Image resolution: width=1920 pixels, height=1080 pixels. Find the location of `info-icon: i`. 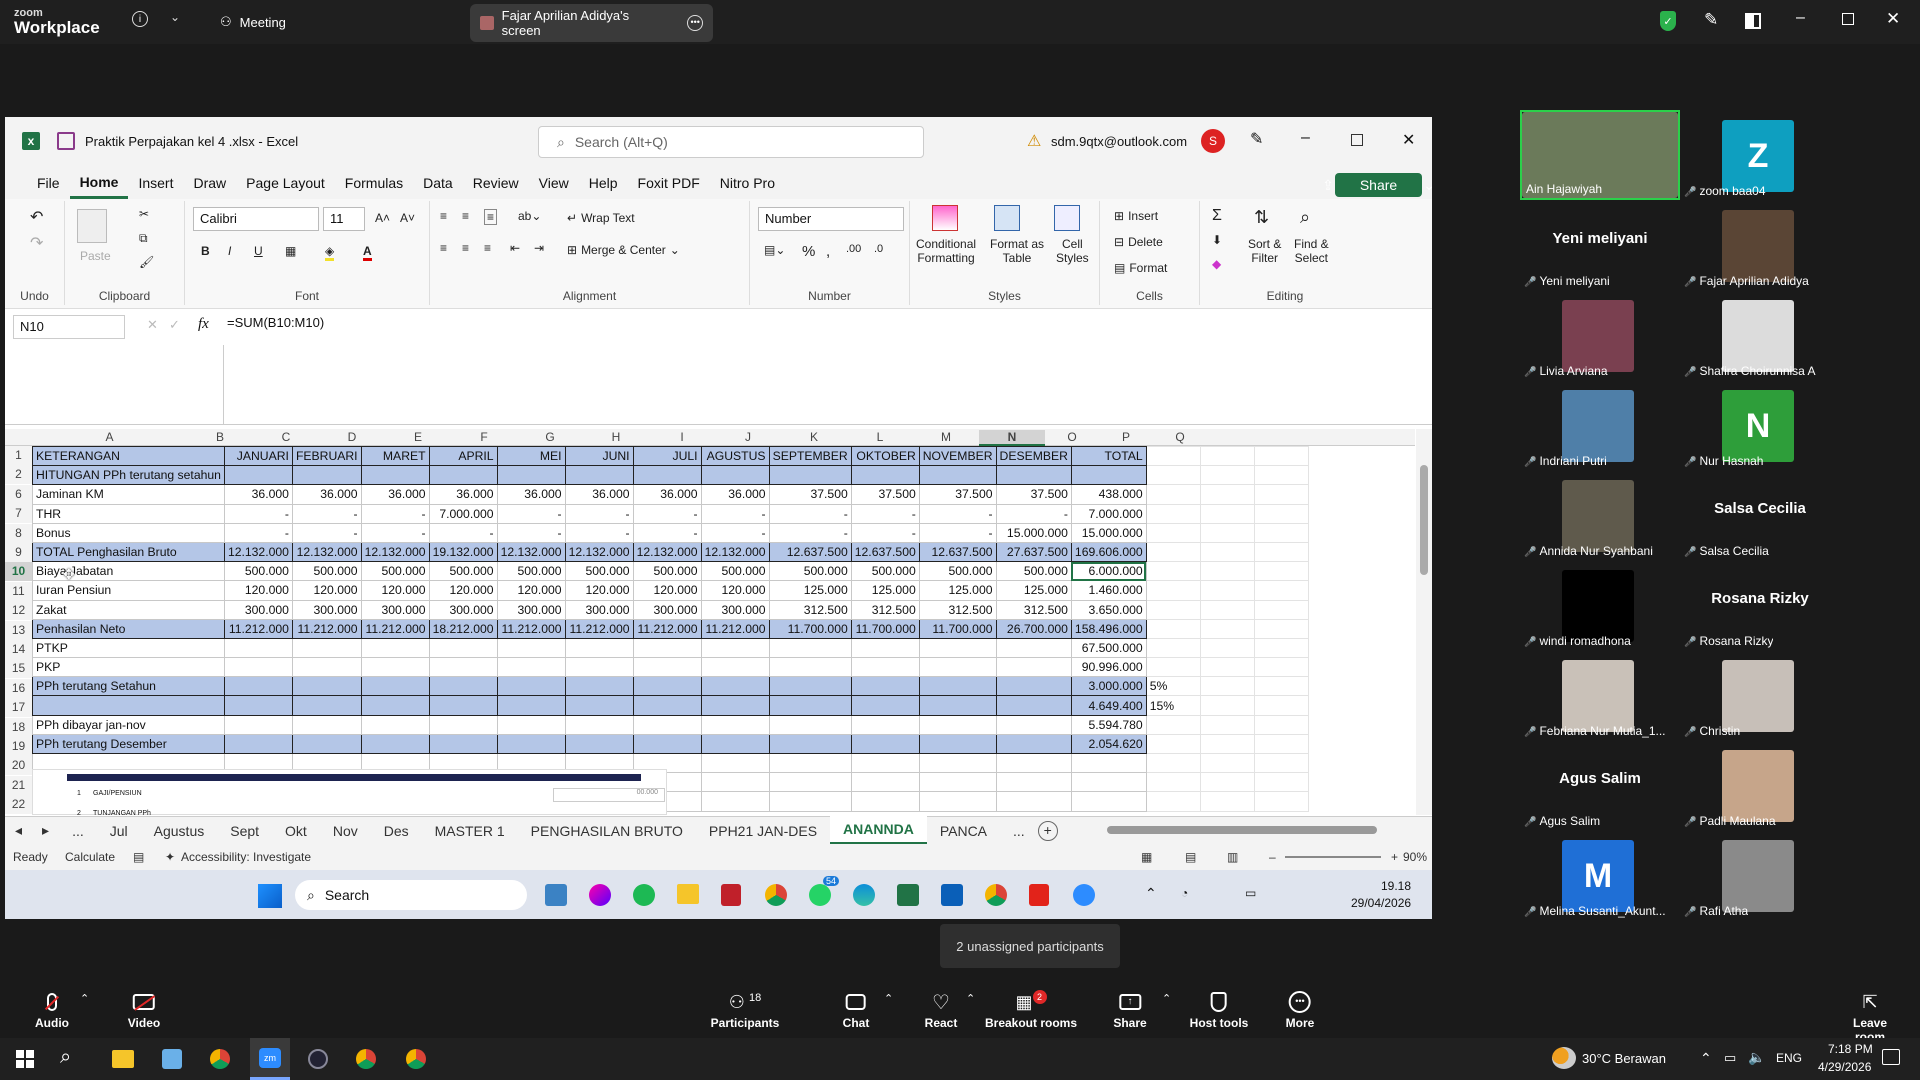

info-icon: i is located at coordinates (140, 19).